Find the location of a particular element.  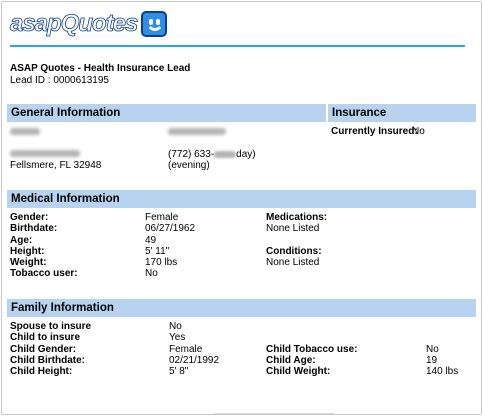

family-label: Child Height: is located at coordinates (41, 371).